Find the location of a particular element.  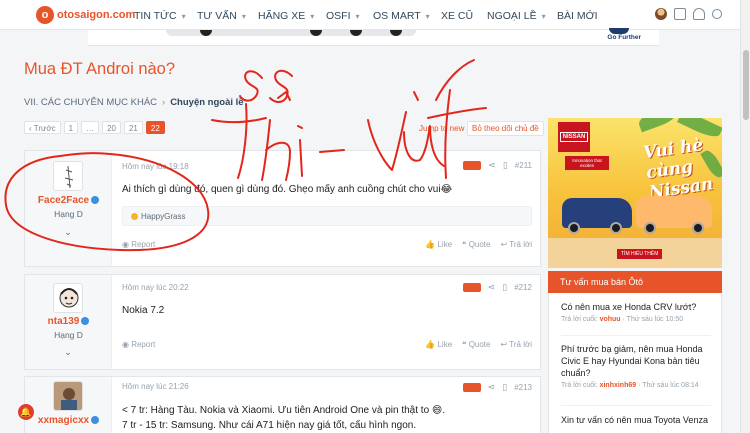

ad-wheel is located at coordinates (574, 228).